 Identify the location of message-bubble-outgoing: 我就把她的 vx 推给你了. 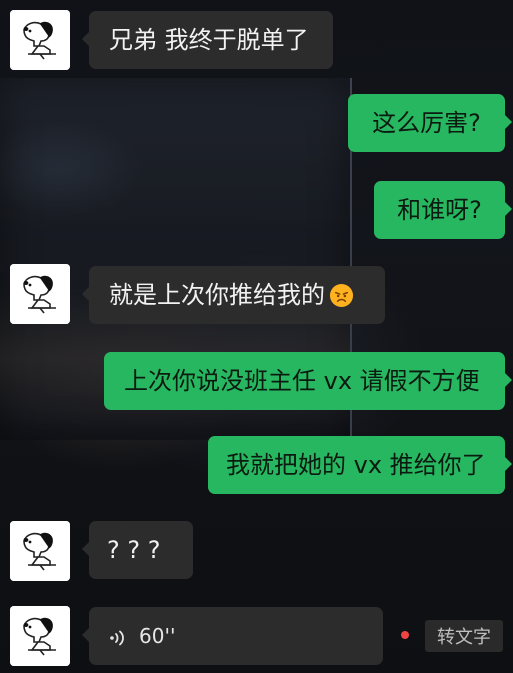
(360, 465).